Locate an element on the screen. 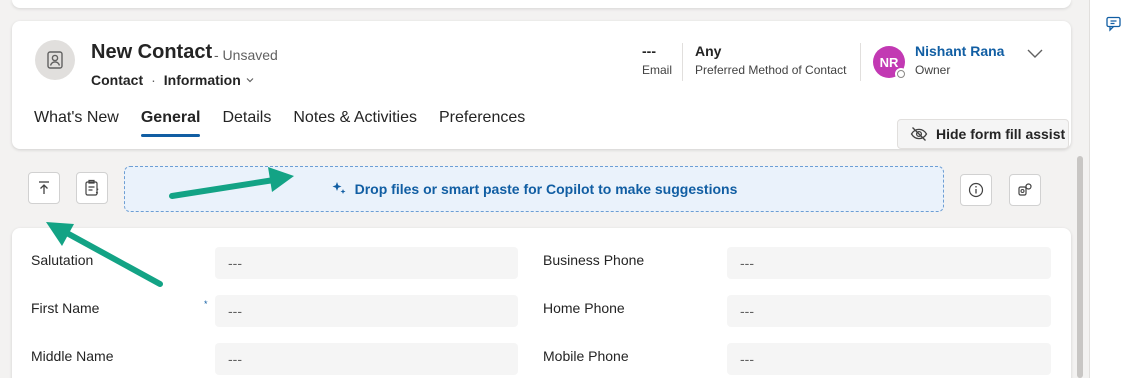  info-icon is located at coordinates (976, 190).